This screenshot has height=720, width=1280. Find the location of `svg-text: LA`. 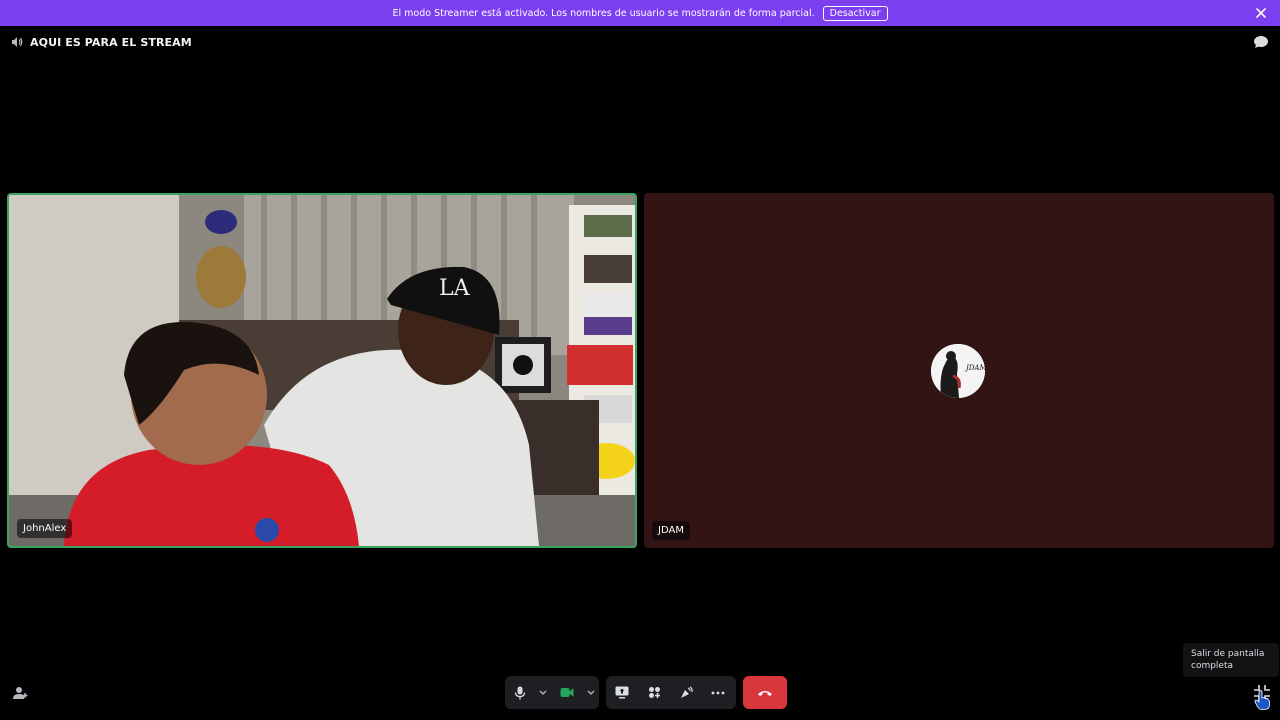

svg-text: LA is located at coordinates (455, 288).